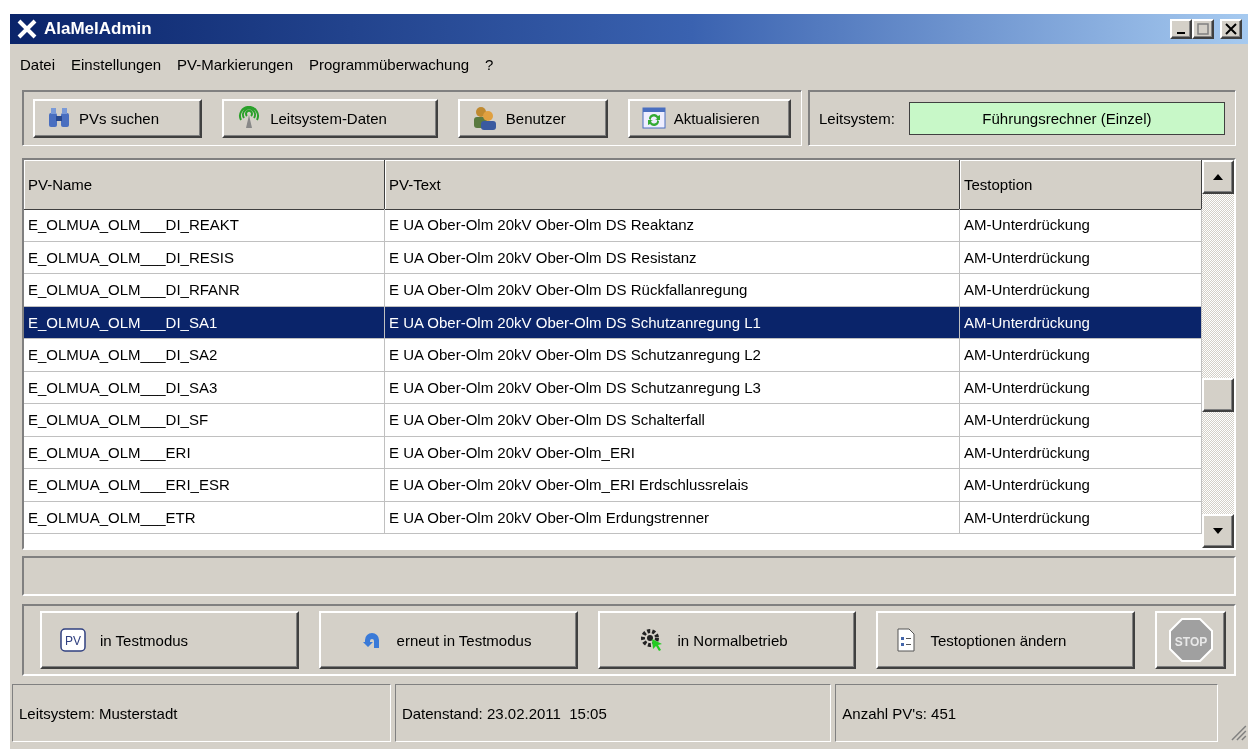 This screenshot has width=1248, height=749. What do you see at coordinates (1181, 33) in the screenshot?
I see `minimize-icon` at bounding box center [1181, 33].